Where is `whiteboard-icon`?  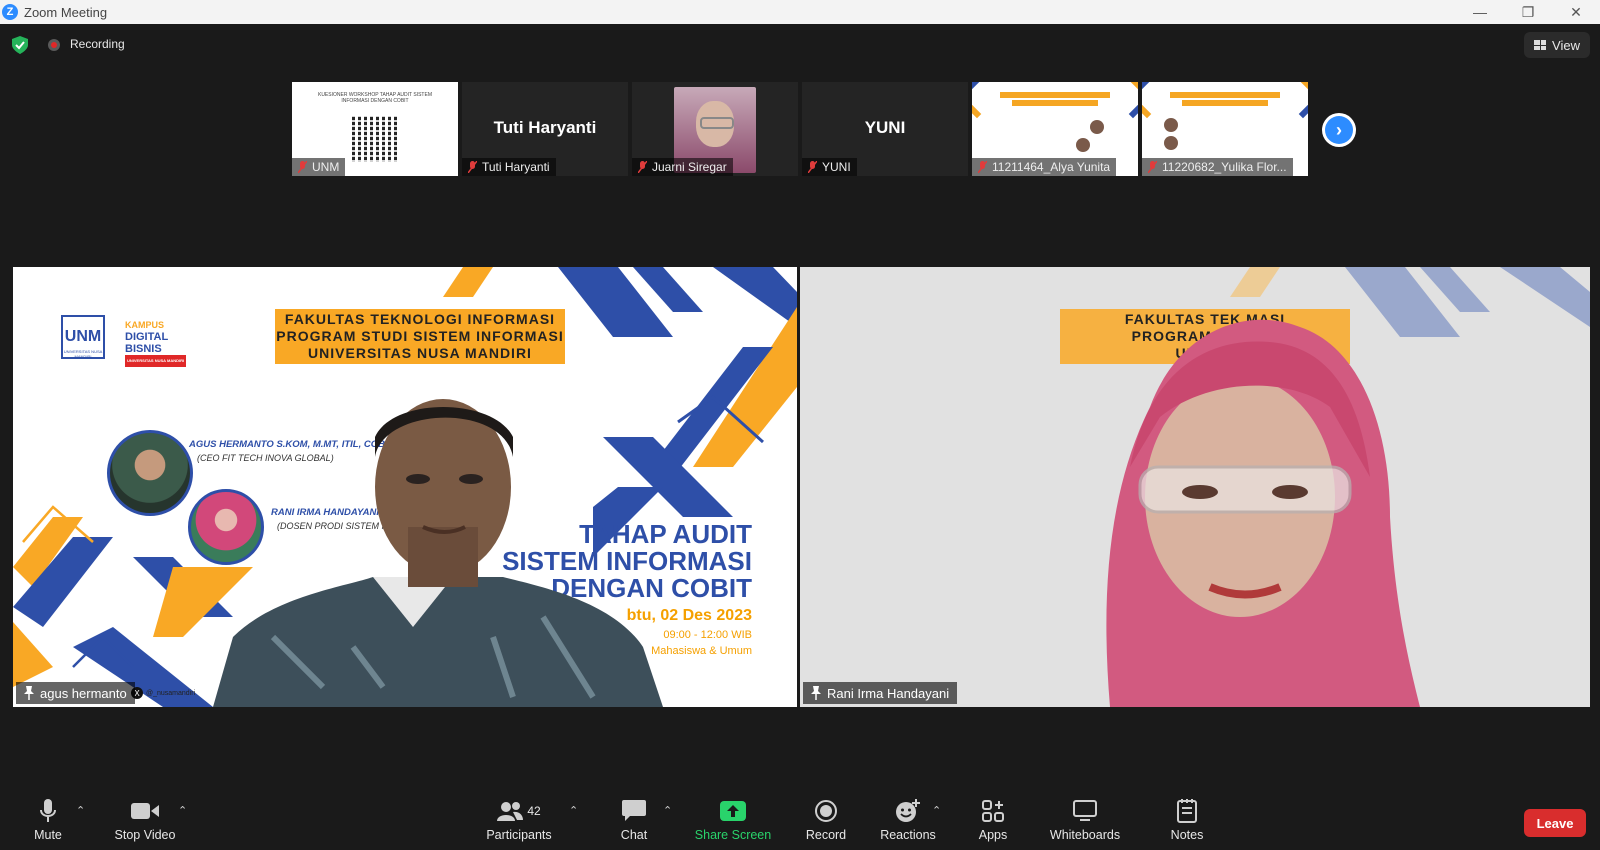 whiteboard-icon is located at coordinates (1085, 810).